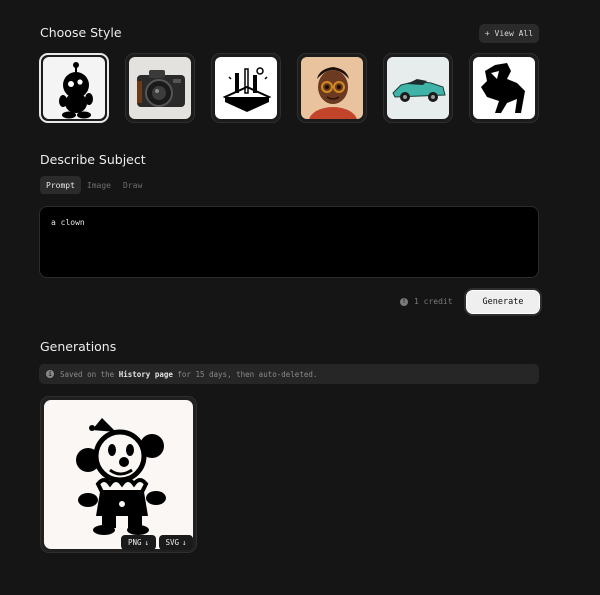  I want to click on lion-silhouette-icon, so click(503, 88).